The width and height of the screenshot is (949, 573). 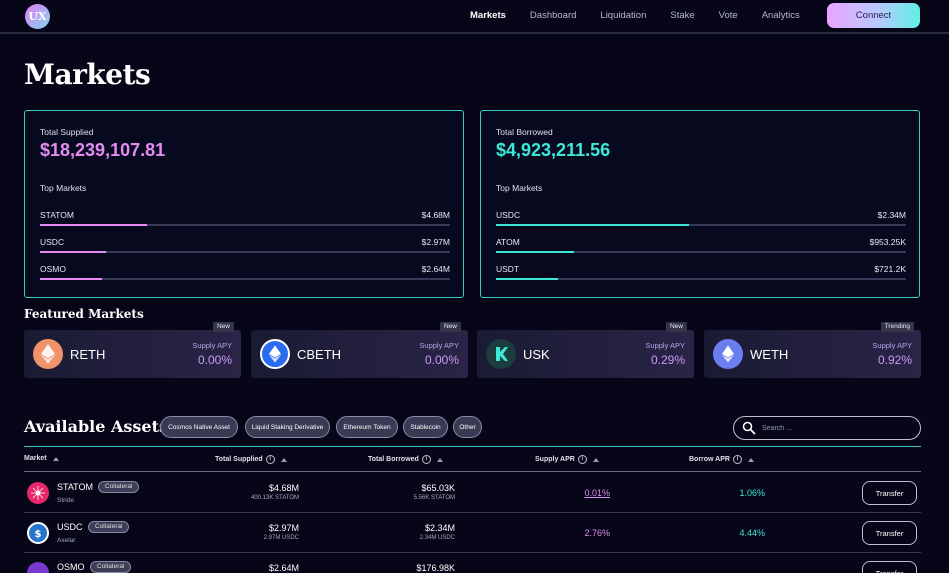 What do you see at coordinates (251, 459) in the screenshot?
I see `column-total-supplied: Total Supplied i` at bounding box center [251, 459].